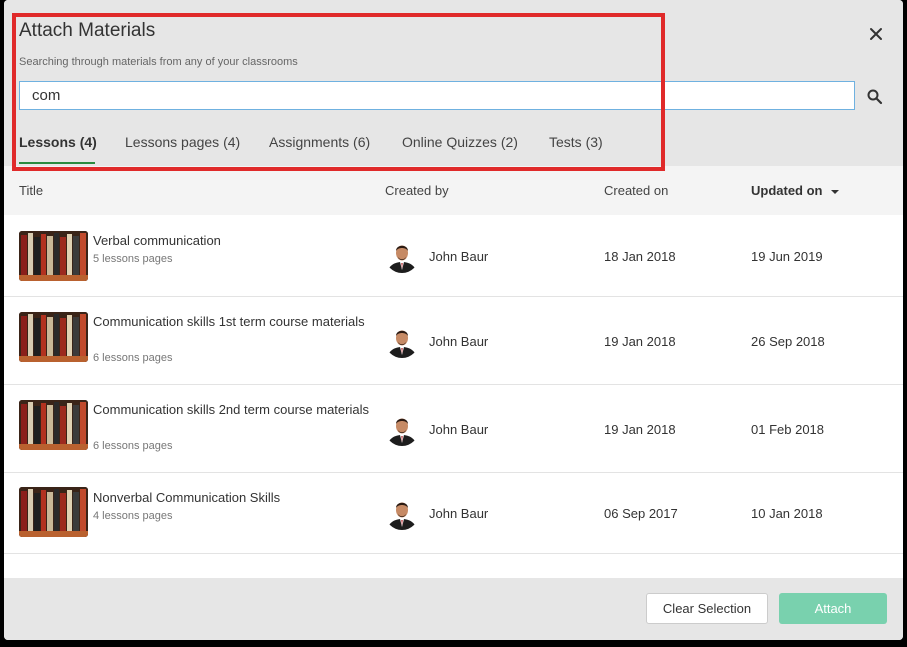 This screenshot has height=647, width=907. Describe the element at coordinates (835, 191) in the screenshot. I see `caret-down-icon` at that location.